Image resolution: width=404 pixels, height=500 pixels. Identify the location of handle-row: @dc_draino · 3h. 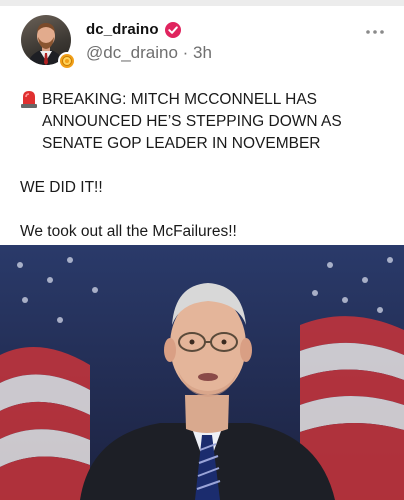
(149, 53).